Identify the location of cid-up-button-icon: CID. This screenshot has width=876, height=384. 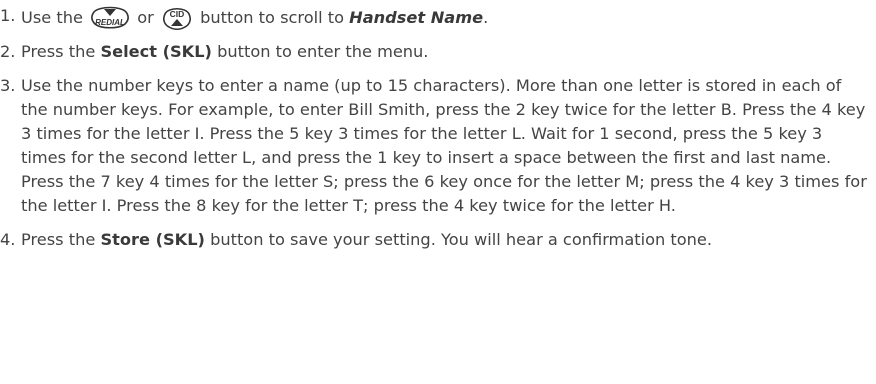
(177, 17).